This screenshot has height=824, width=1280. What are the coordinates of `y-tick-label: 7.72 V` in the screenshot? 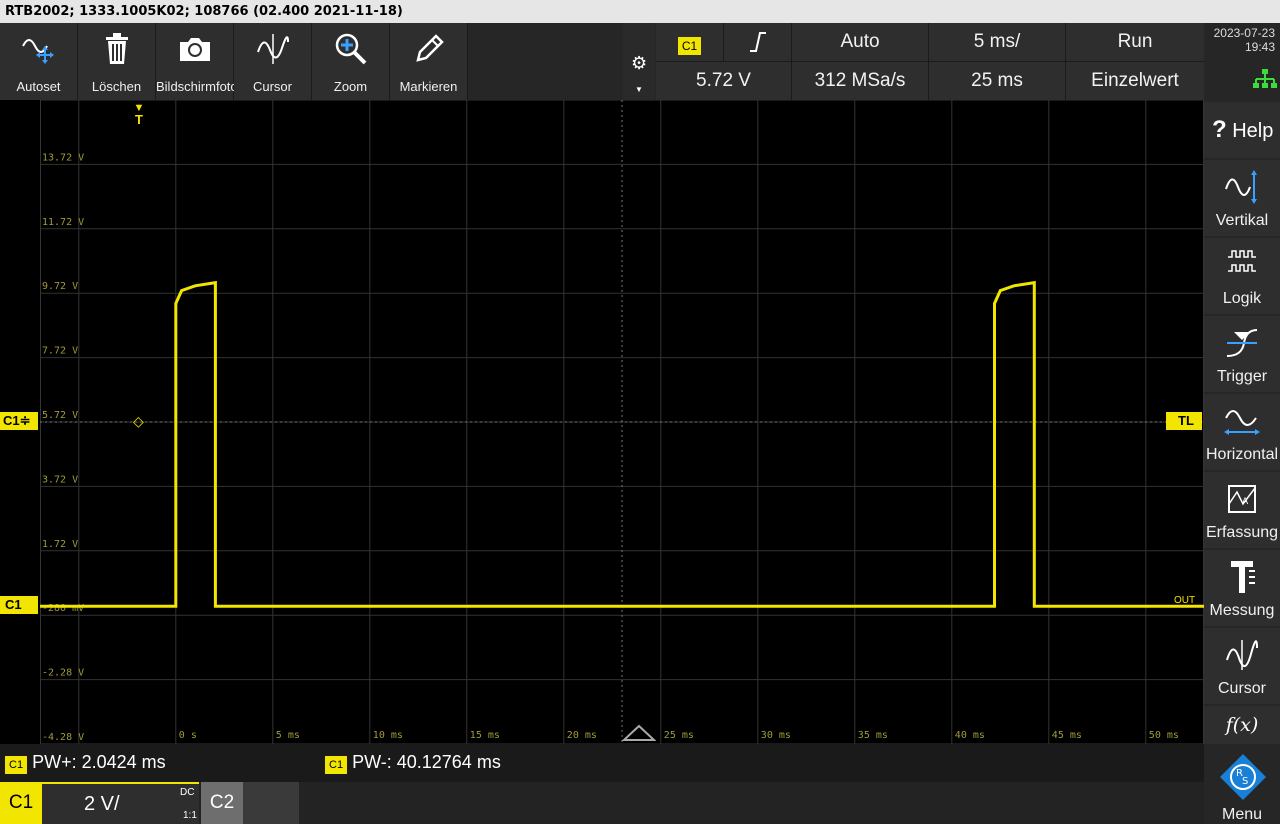 It's located at (60, 351).